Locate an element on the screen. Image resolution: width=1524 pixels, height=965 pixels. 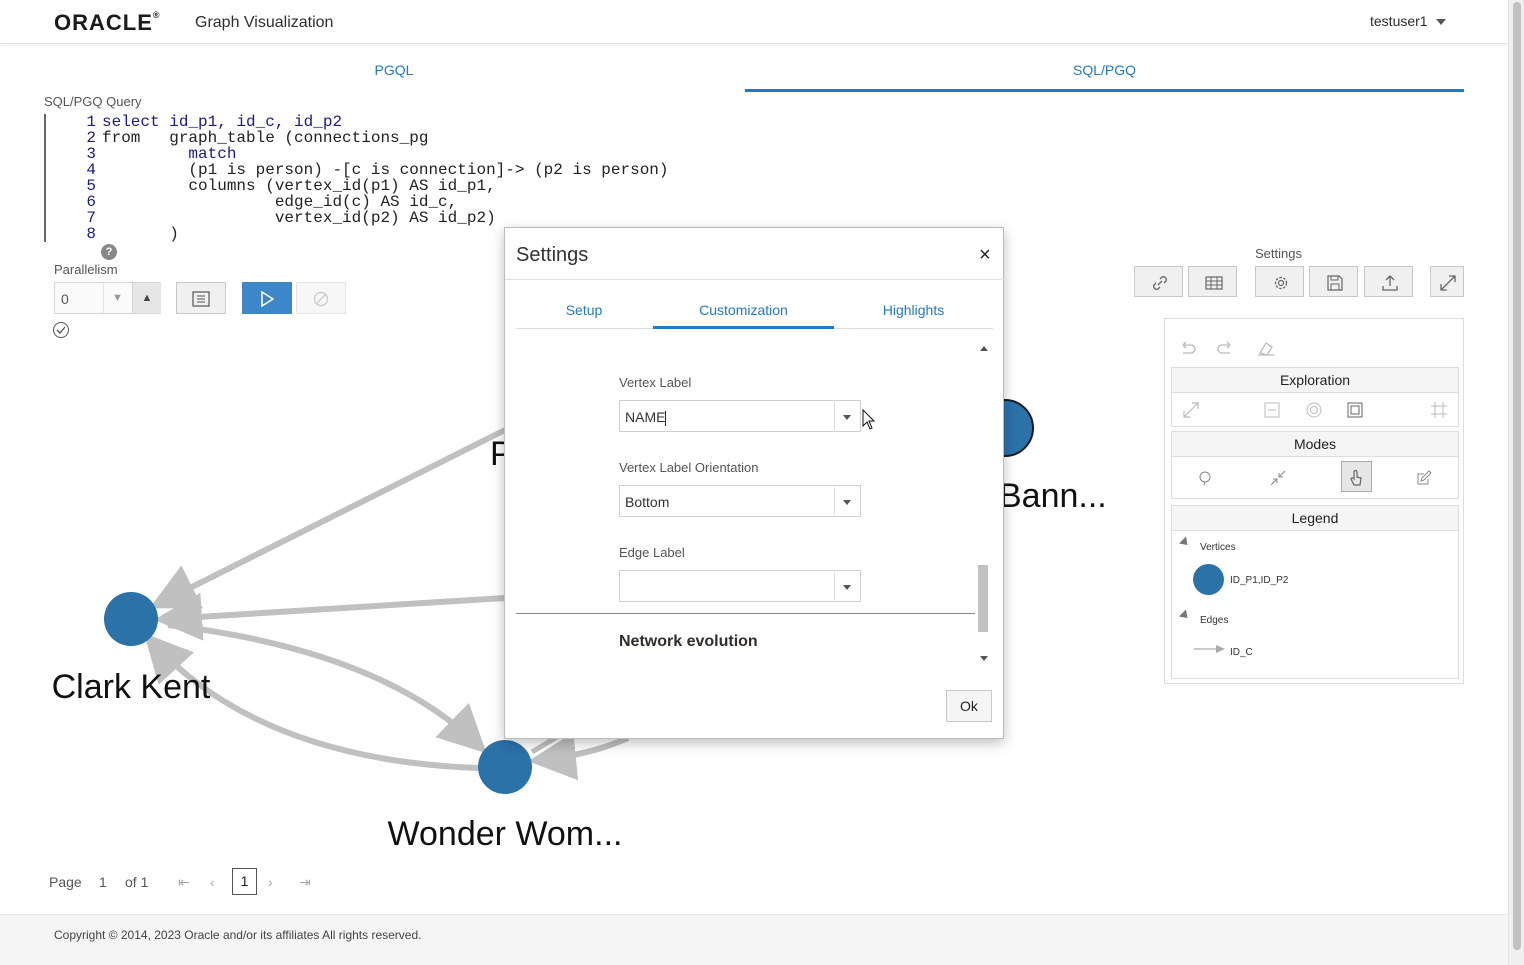
page-label: Page is located at coordinates (65, 882).